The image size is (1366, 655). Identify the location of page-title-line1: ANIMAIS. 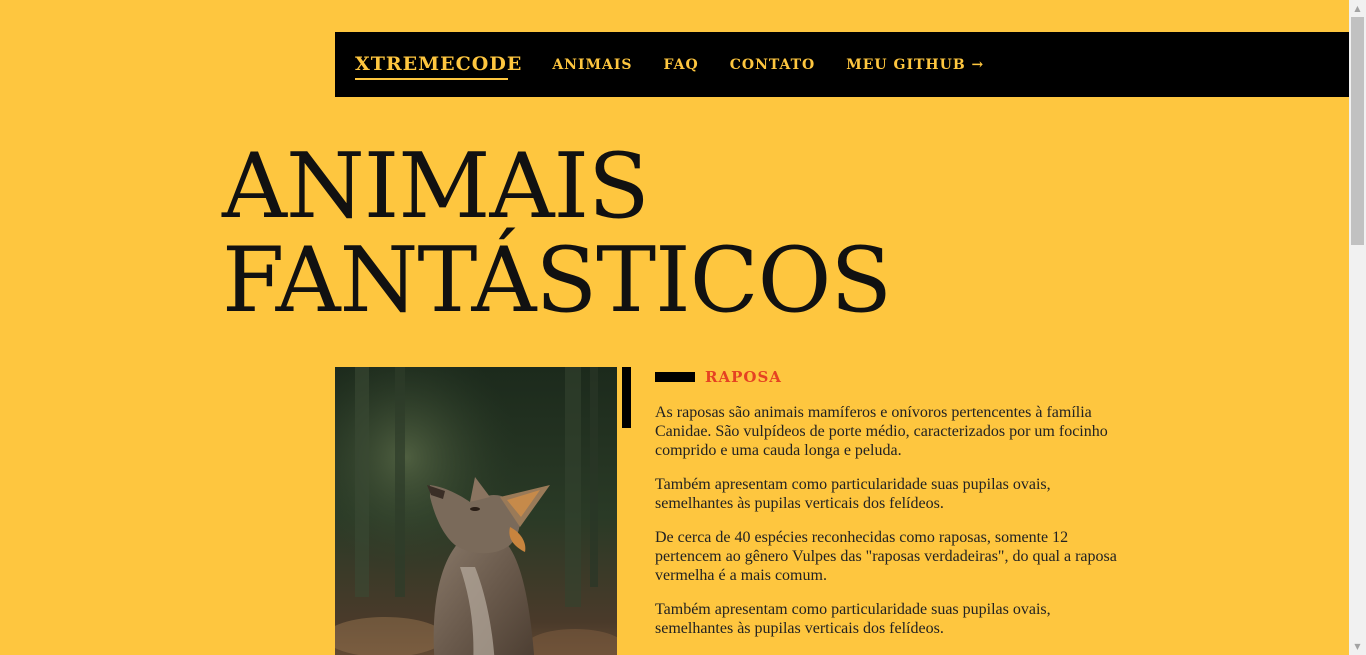
(436, 186).